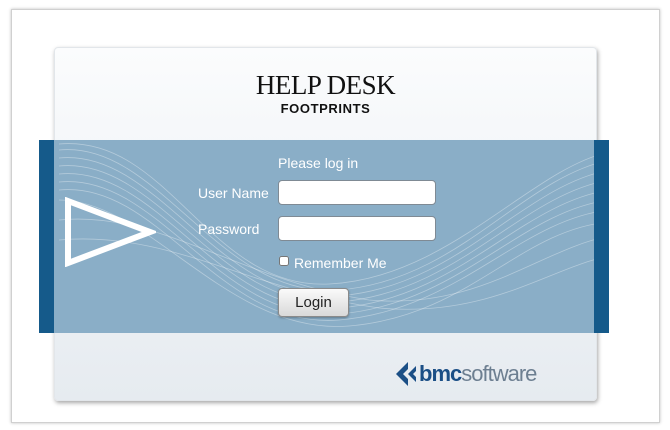 This screenshot has height=430, width=670. What do you see at coordinates (318, 163) in the screenshot?
I see `login-prompt: Please log in` at bounding box center [318, 163].